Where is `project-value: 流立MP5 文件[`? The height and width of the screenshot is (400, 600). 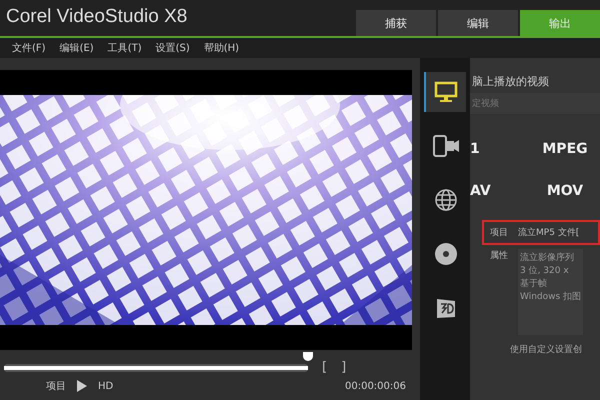 project-value: 流立MP5 文件[ is located at coordinates (549, 232).